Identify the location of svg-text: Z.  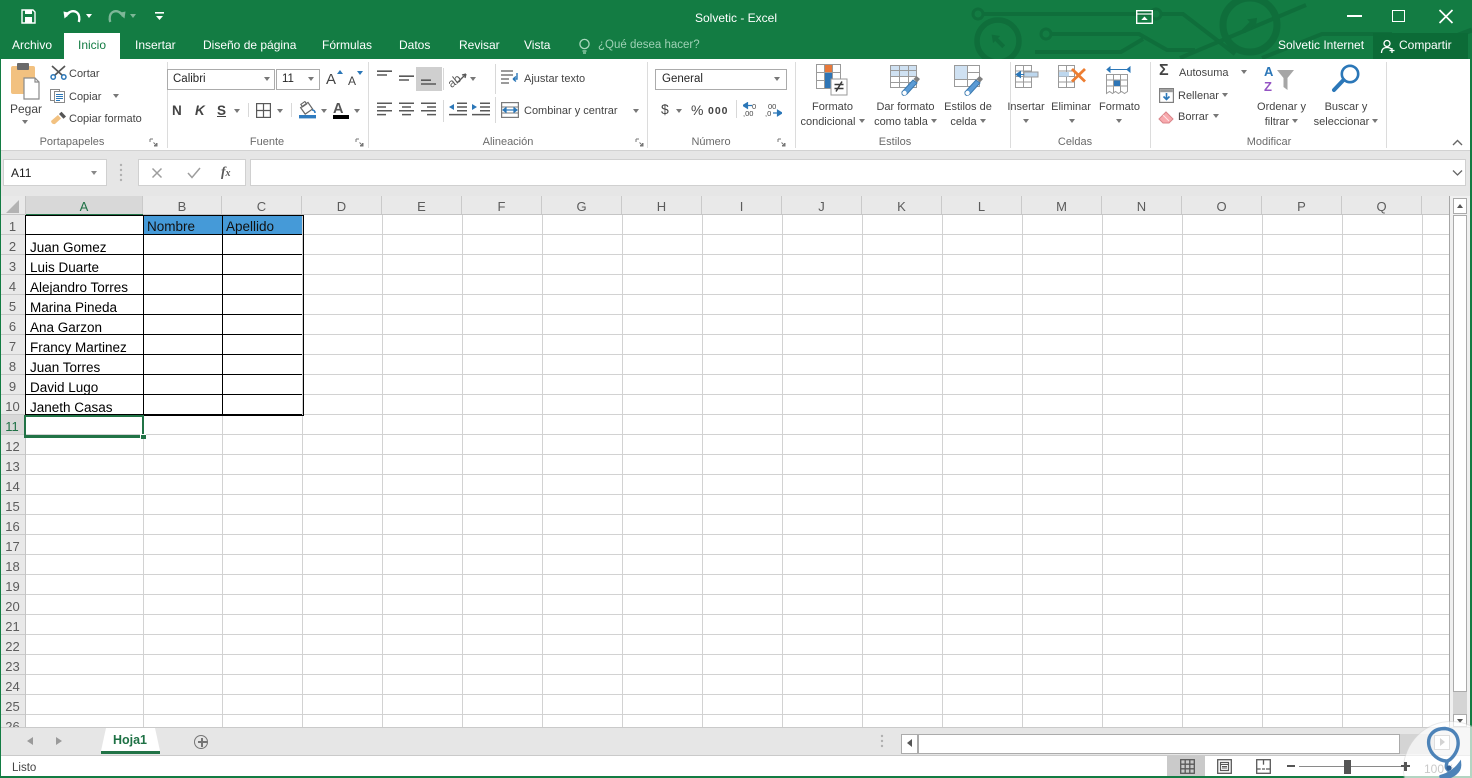
(1268, 86).